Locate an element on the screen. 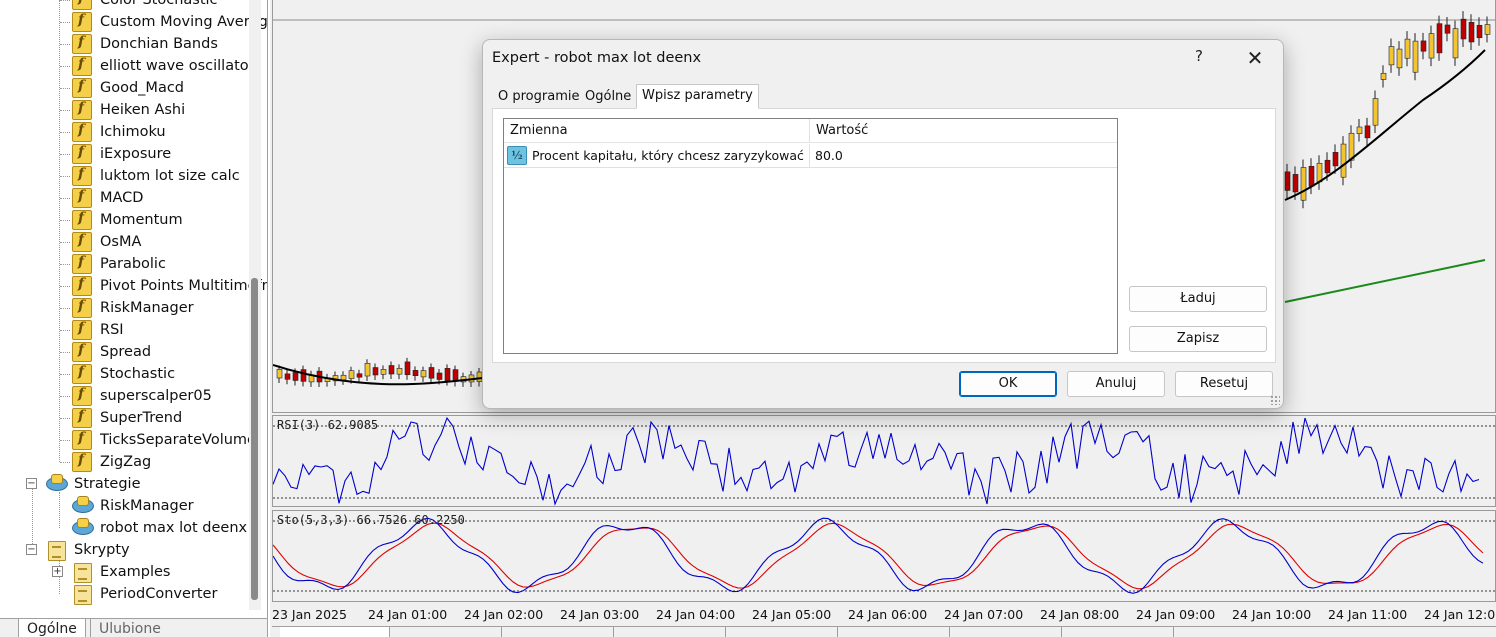 The image size is (1496, 637). tree-item-indicator: elliott wave oscillator is located at coordinates (163, 66).